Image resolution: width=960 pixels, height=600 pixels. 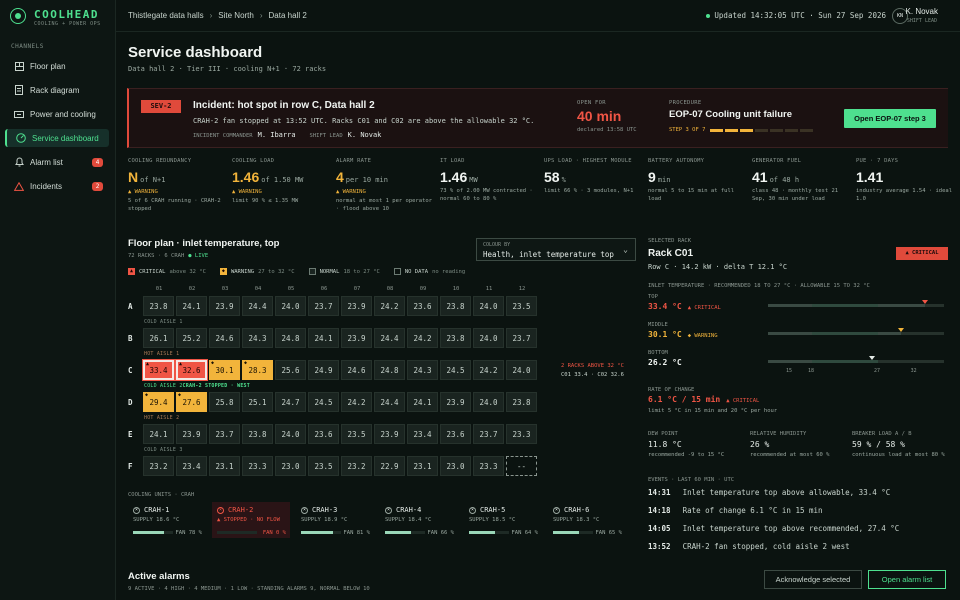 I want to click on breadcrumb-site: Site North, so click(x=236, y=15).